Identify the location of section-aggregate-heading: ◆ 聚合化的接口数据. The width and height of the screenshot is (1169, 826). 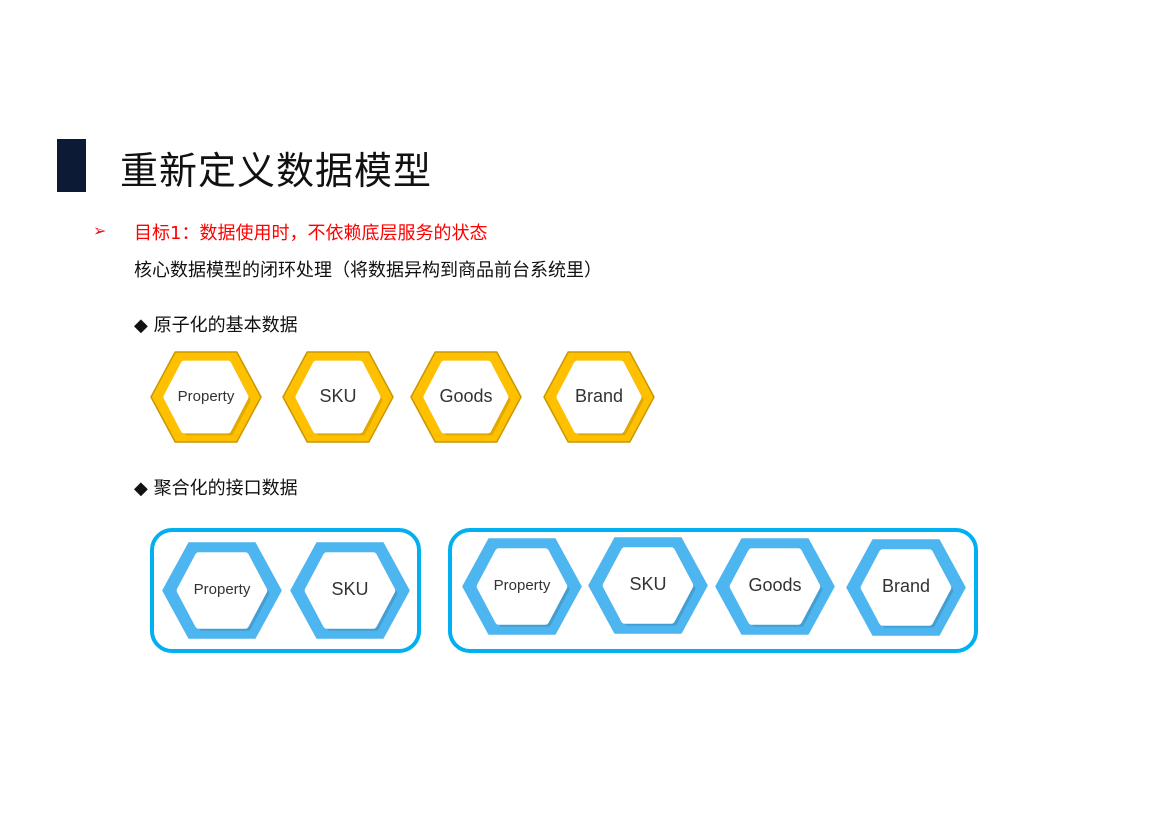
(216, 487).